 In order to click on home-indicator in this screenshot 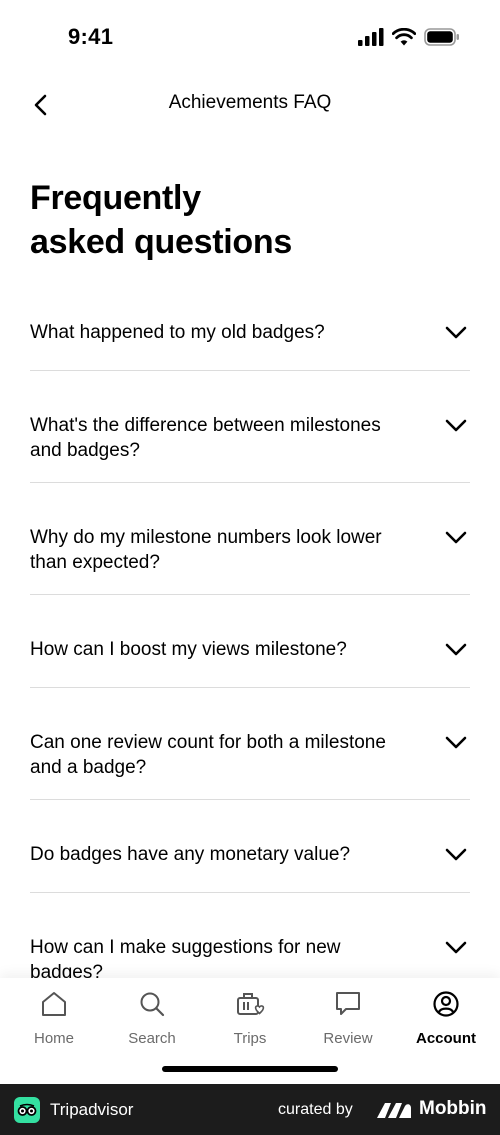, I will do `click(250, 1069)`.